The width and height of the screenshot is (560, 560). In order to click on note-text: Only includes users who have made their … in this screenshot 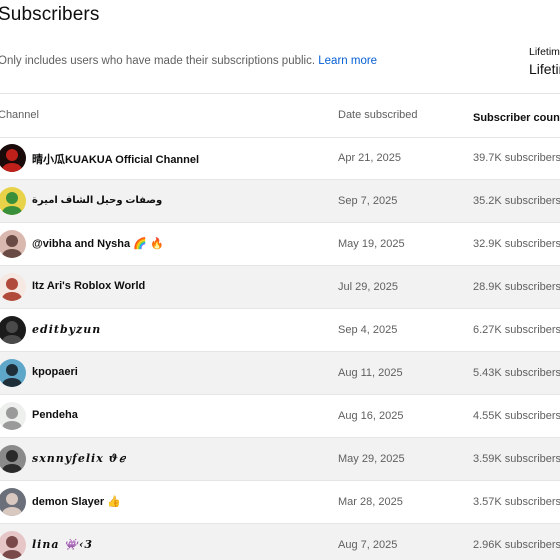, I will do `click(158, 61)`.